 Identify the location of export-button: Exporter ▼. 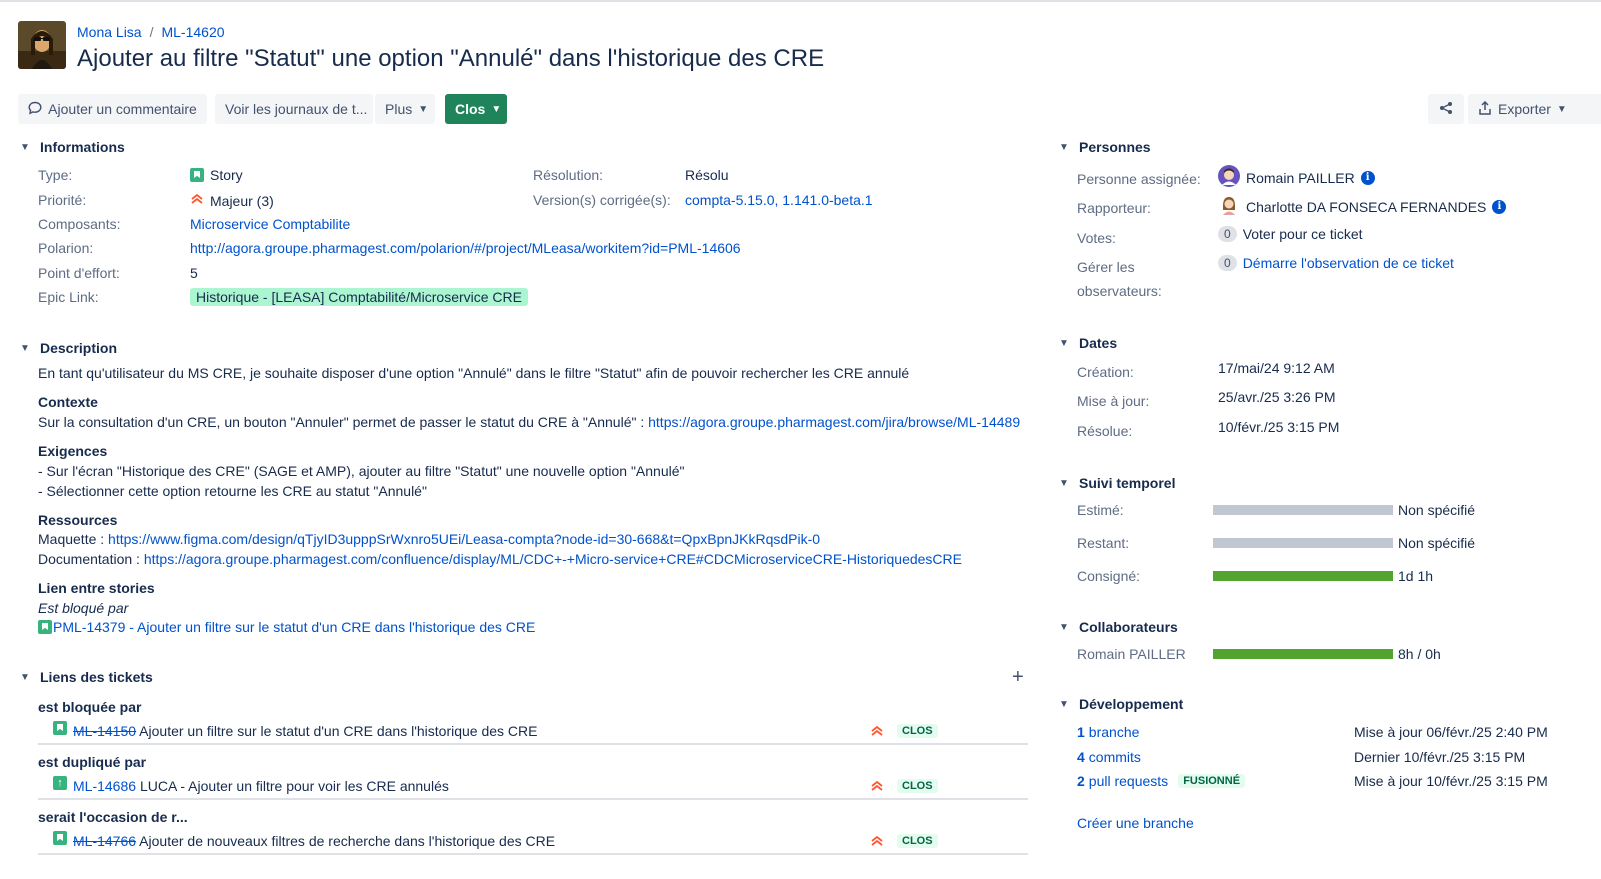
(1534, 109).